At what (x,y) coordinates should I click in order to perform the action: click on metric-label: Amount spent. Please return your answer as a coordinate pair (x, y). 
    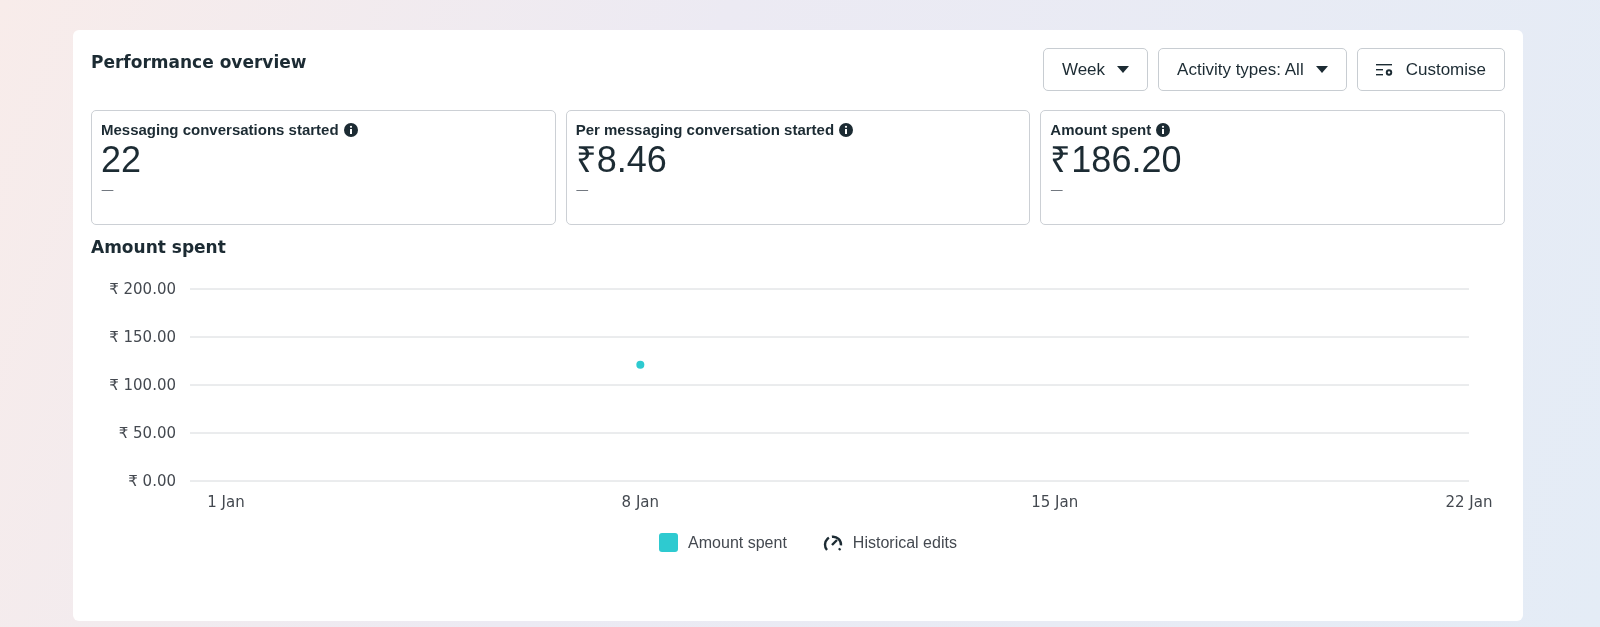
    Looking at the image, I should click on (1101, 129).